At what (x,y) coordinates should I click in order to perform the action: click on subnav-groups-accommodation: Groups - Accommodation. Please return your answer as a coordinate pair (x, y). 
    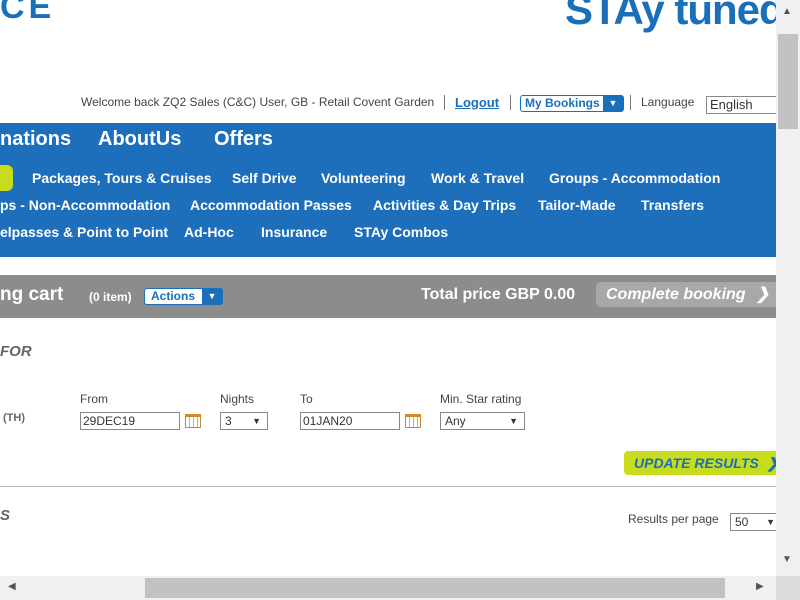
    Looking at the image, I should click on (634, 178).